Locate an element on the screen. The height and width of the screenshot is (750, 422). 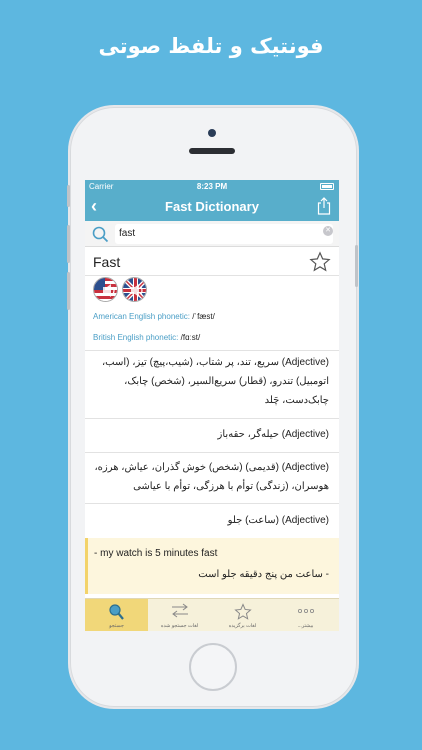
status-time: 8:23 PM is located at coordinates (212, 186).